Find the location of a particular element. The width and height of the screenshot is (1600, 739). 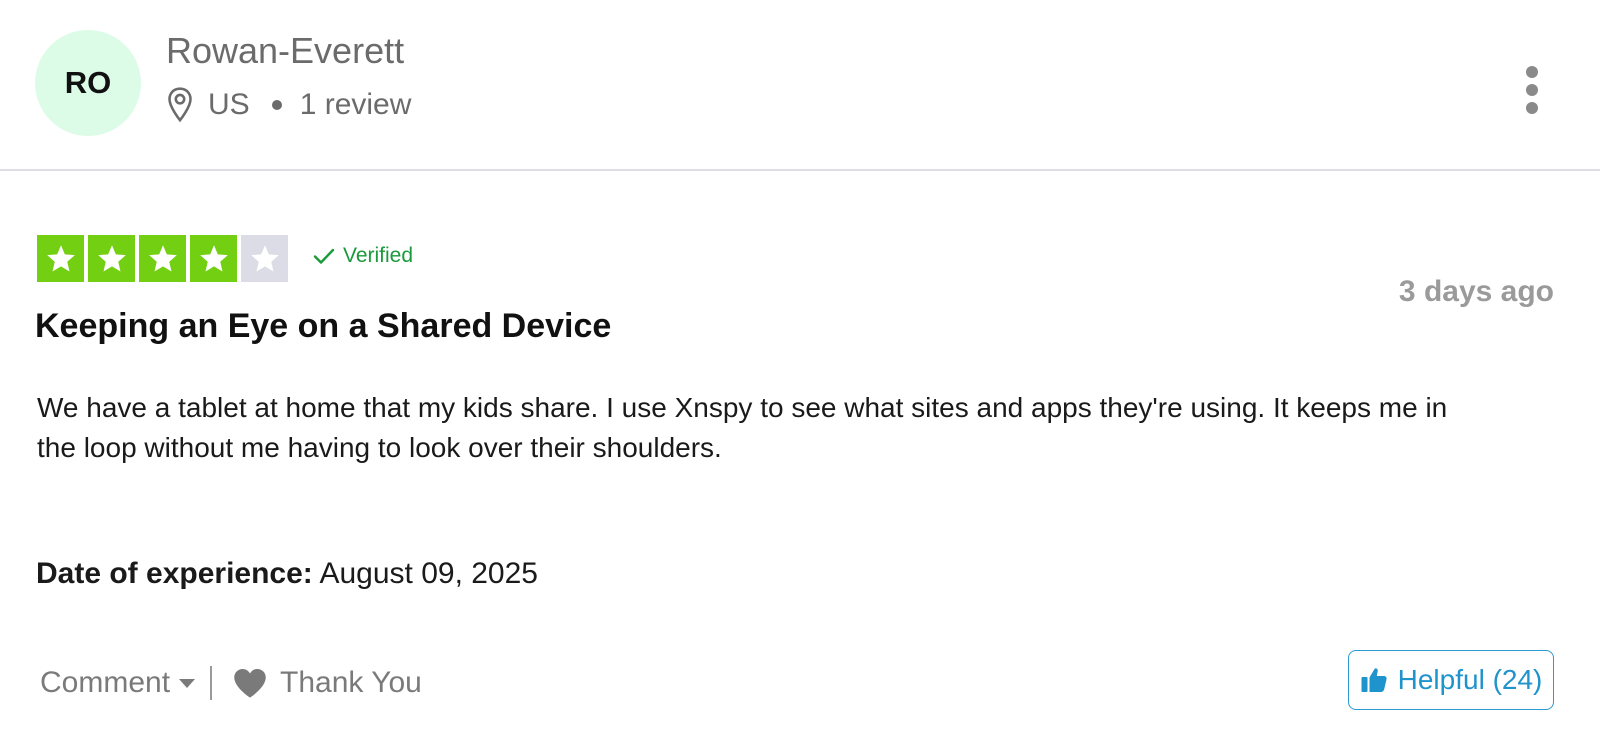

verified-badge: Verified is located at coordinates (362, 256).